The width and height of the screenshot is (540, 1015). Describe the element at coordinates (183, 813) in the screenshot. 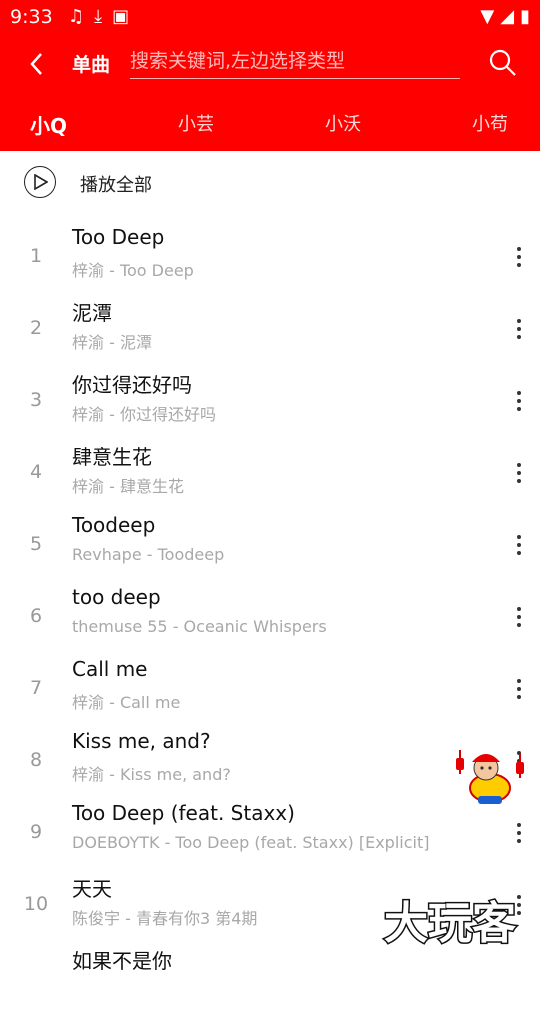

I see `song-title: Too Deep (feat. Staxx)` at that location.